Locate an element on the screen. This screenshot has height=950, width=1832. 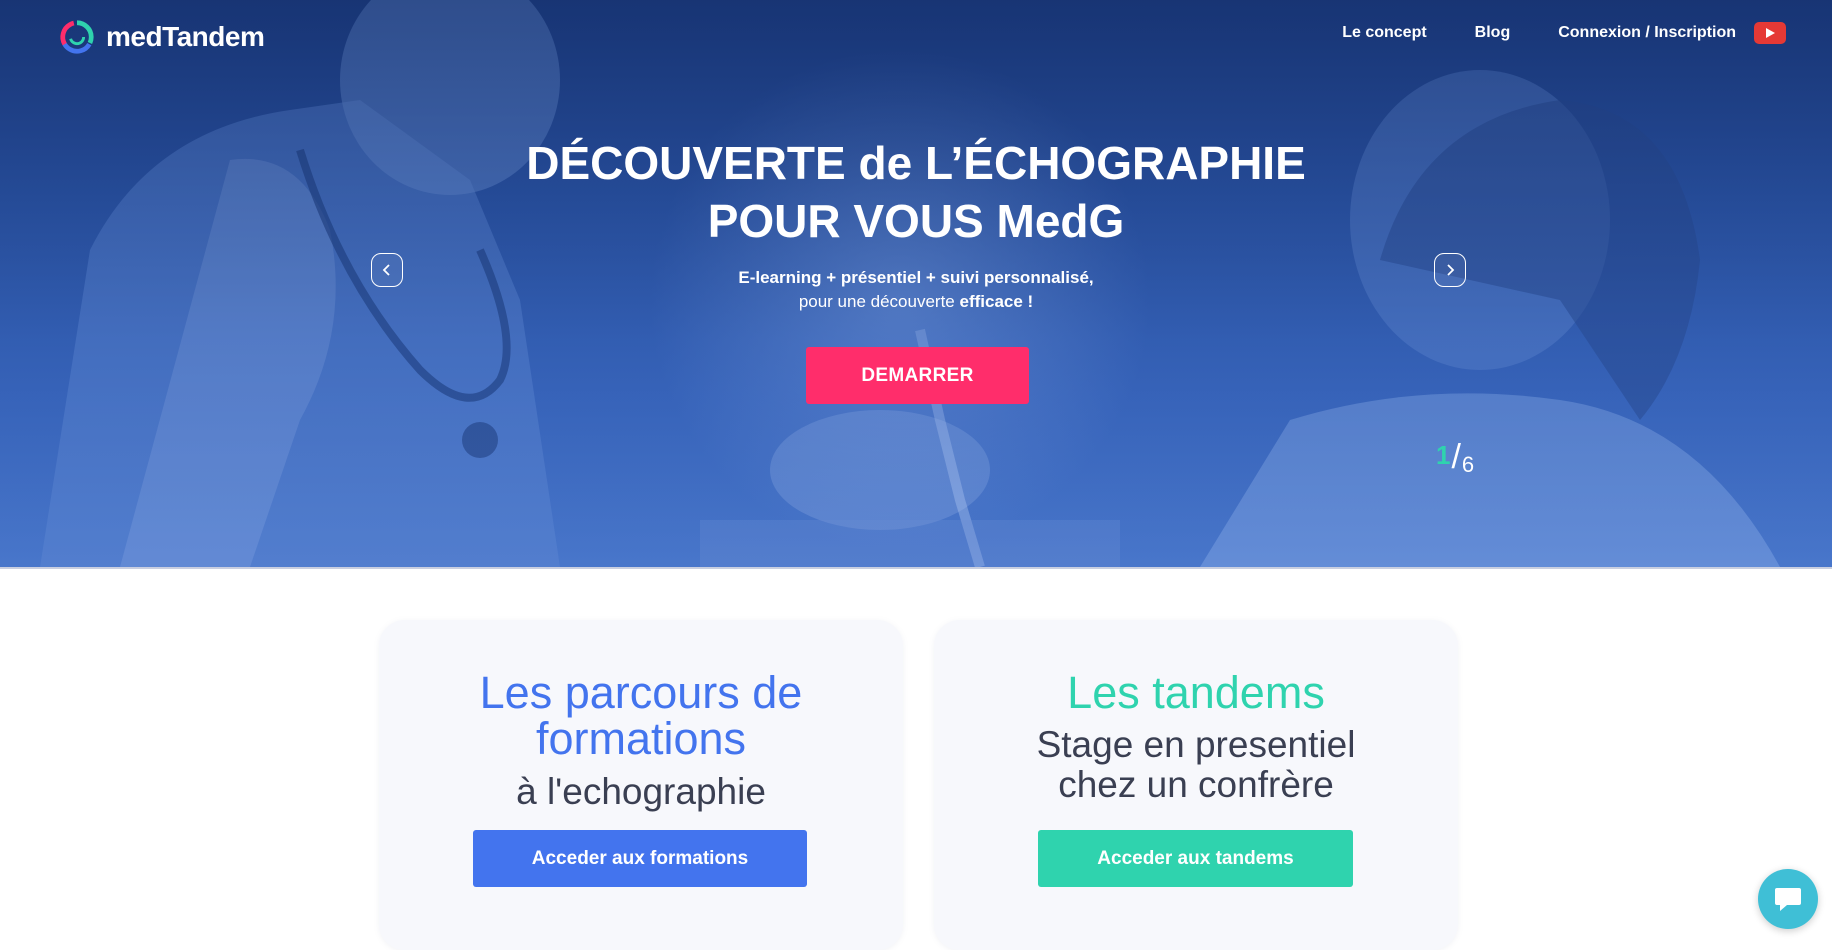
youtube-icon is located at coordinates (1770, 33).